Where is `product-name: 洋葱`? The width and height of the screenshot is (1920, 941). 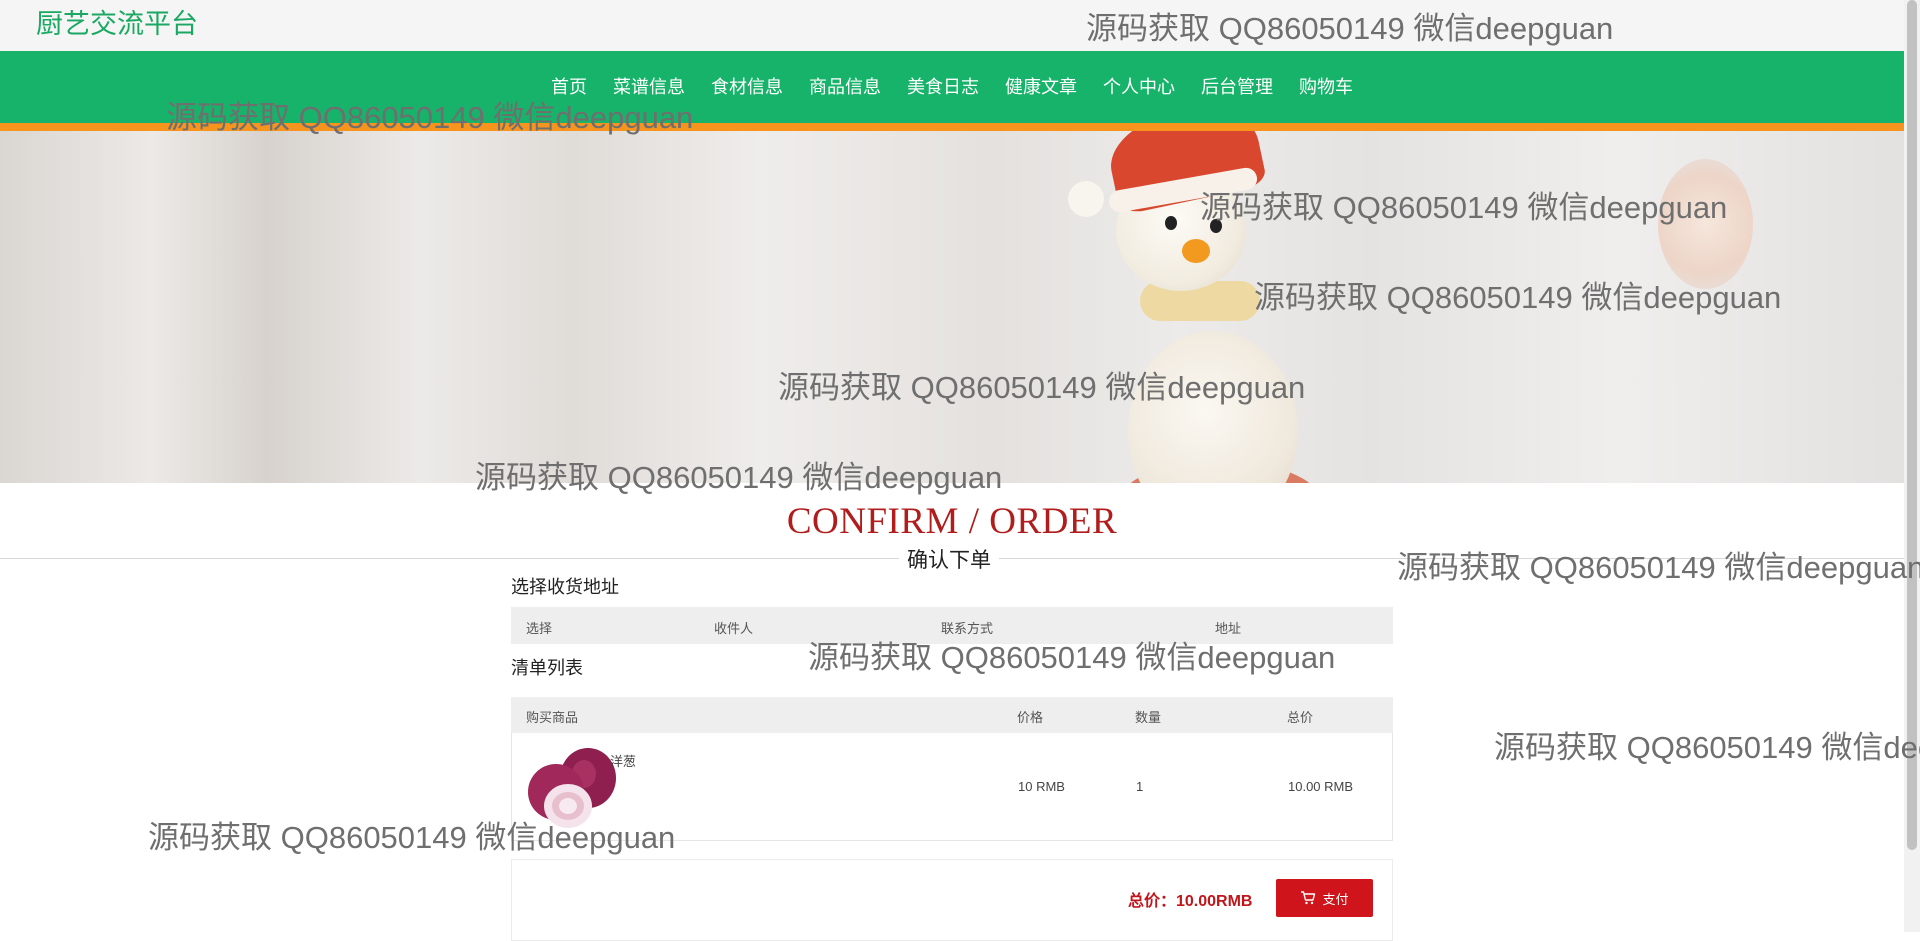 product-name: 洋葱 is located at coordinates (623, 760).